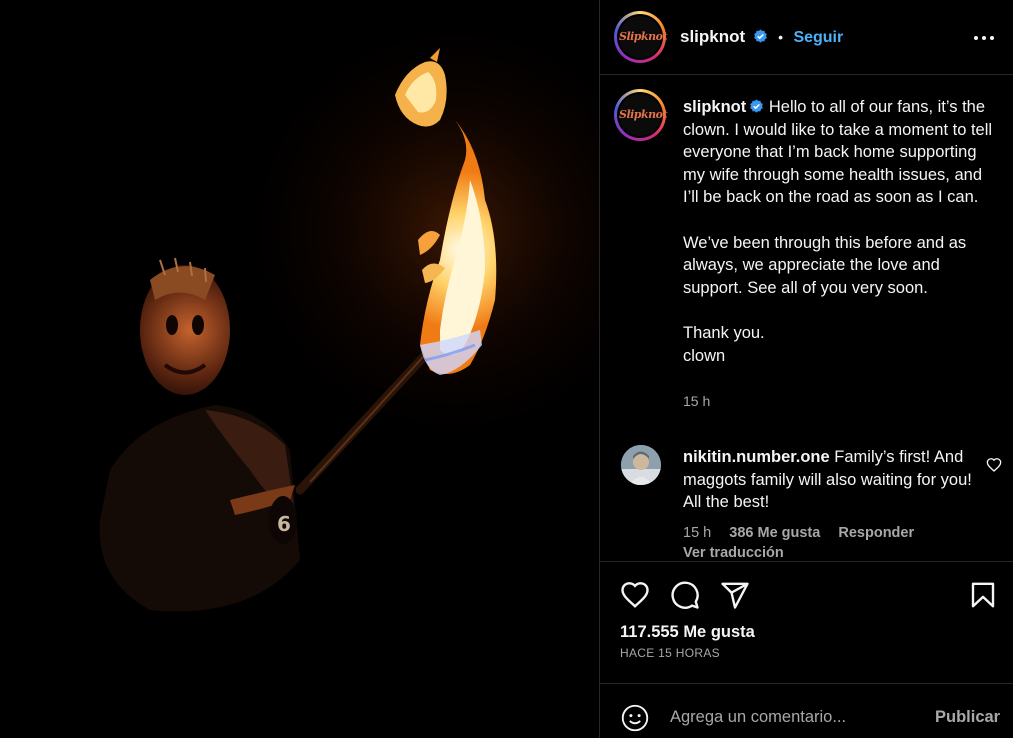 This screenshot has width=1013, height=738. Describe the element at coordinates (714, 107) in the screenshot. I see `caption-username: slipknot` at that location.